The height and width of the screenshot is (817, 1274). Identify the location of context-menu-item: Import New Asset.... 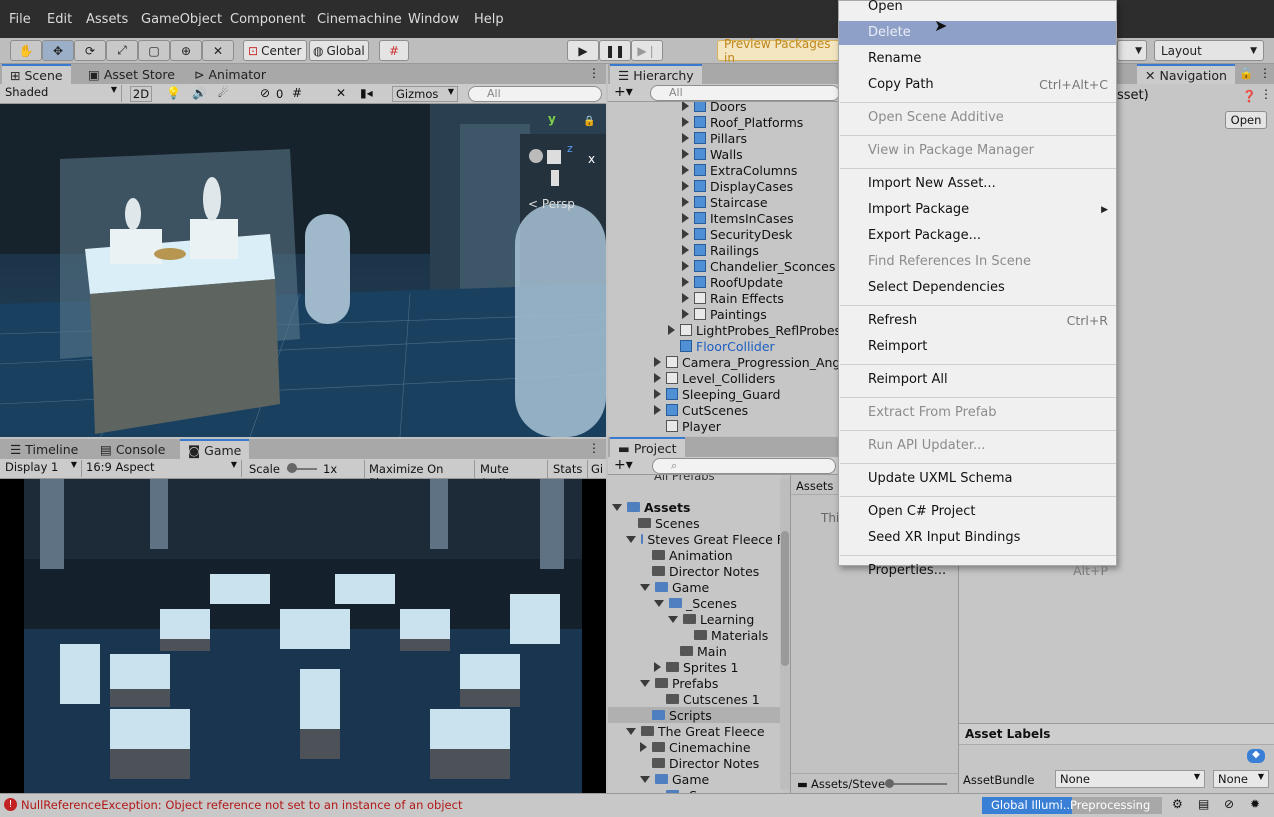
(977, 184).